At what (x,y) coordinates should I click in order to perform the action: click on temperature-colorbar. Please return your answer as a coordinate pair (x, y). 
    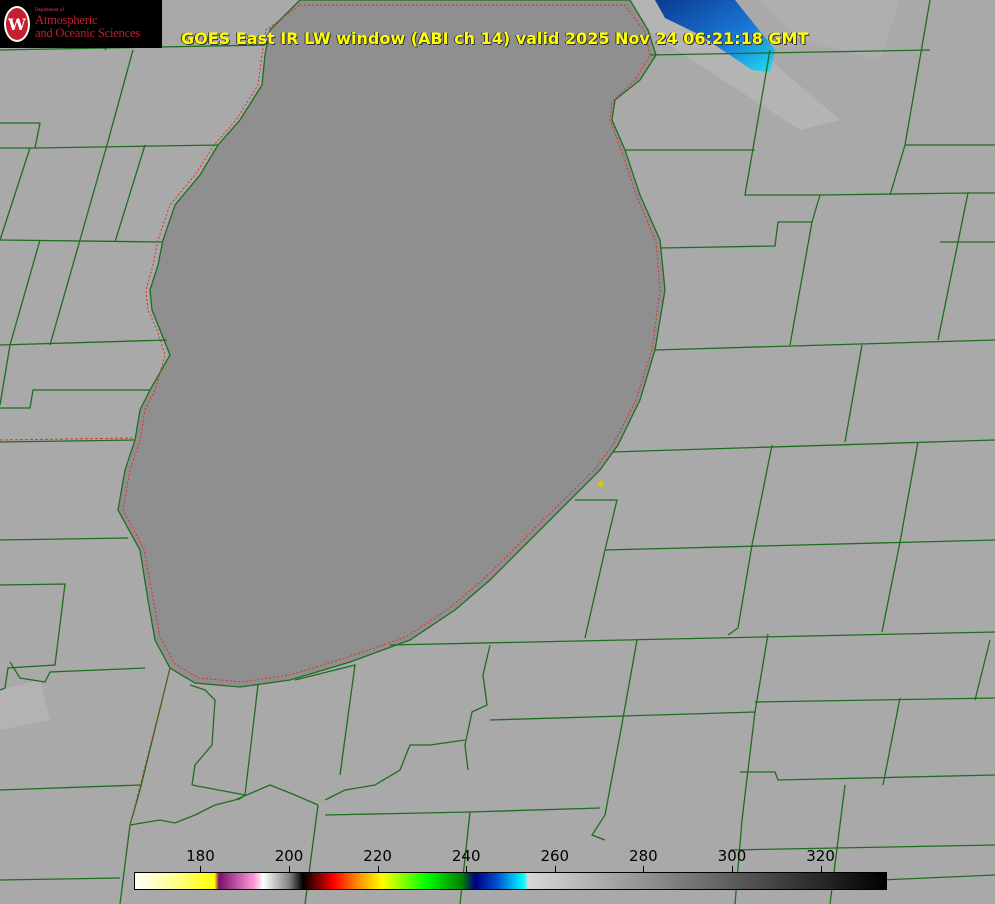
    Looking at the image, I should click on (510, 881).